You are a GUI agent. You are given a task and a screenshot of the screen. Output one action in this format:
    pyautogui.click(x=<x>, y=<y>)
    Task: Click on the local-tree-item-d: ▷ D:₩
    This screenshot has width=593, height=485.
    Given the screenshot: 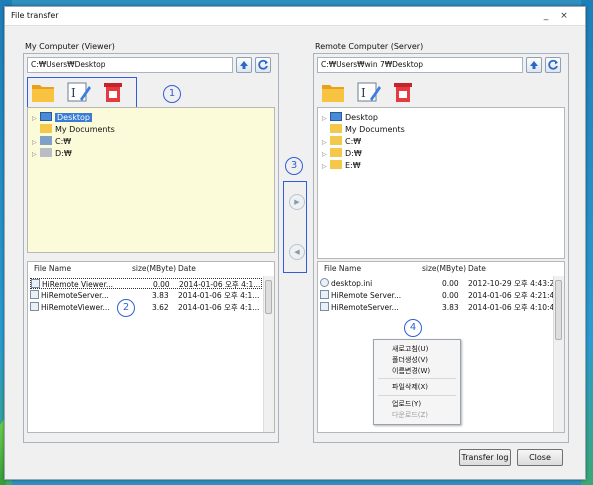 What is the action you would take?
    pyautogui.click(x=52, y=153)
    